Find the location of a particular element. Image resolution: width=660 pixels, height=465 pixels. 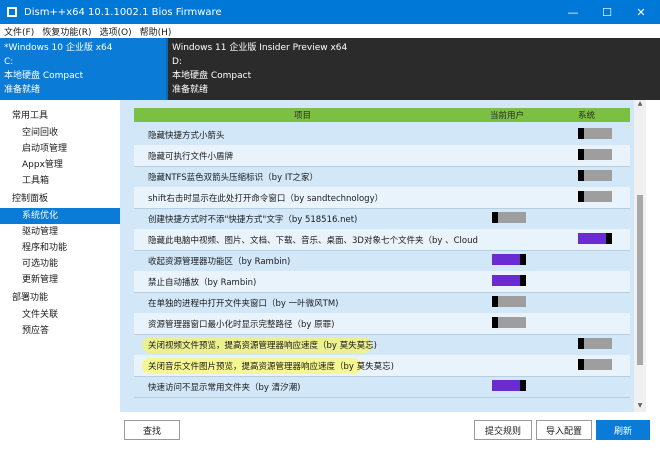

bilibili-logo: bilibili is located at coordinates (547, 454).